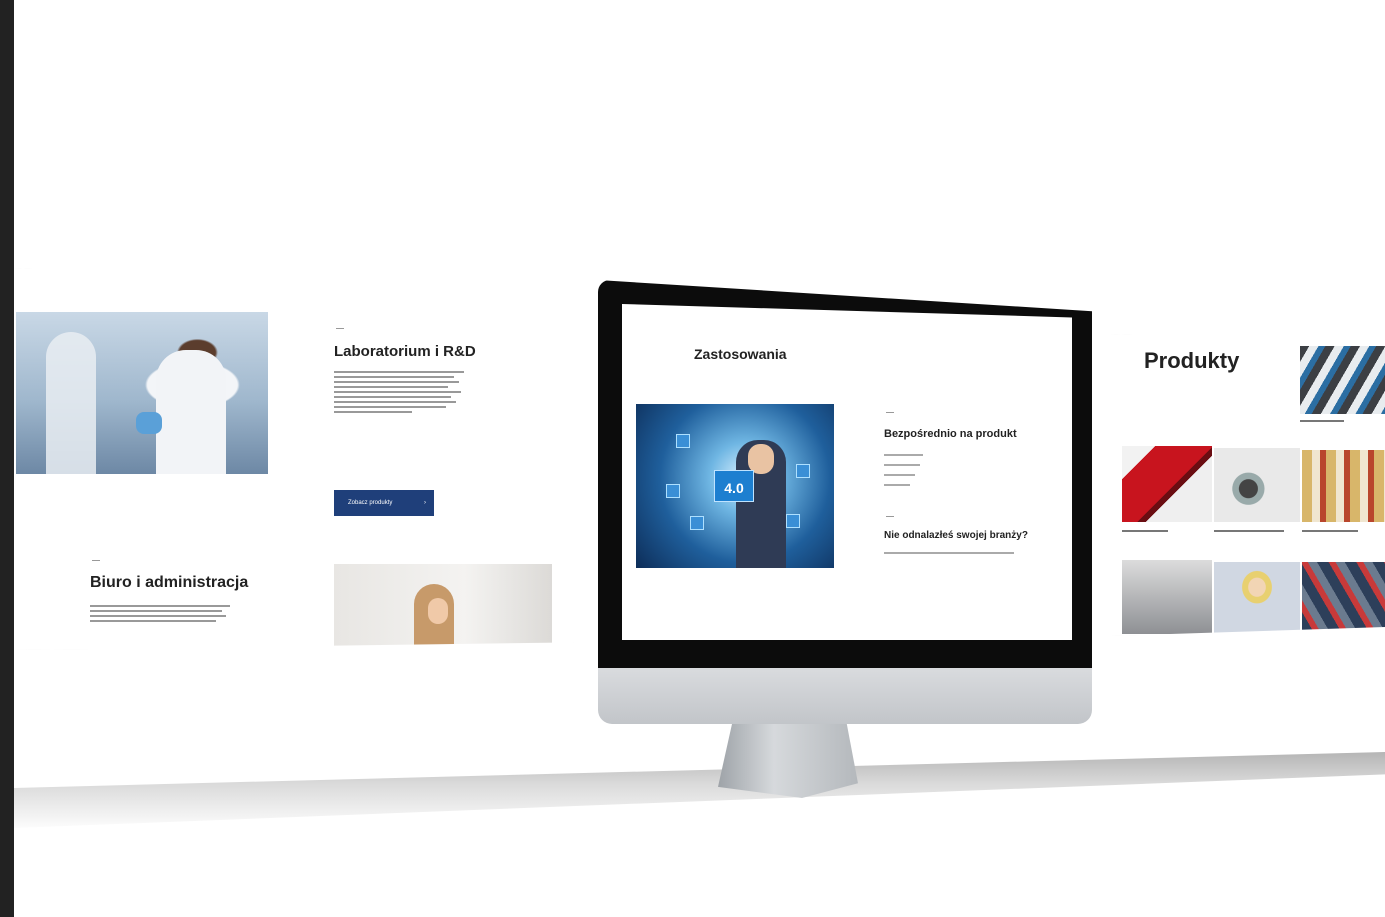 Image resolution: width=1385 pixels, height=917 pixels. What do you see at coordinates (160, 613) in the screenshot?
I see `office-description-placeholder` at bounding box center [160, 613].